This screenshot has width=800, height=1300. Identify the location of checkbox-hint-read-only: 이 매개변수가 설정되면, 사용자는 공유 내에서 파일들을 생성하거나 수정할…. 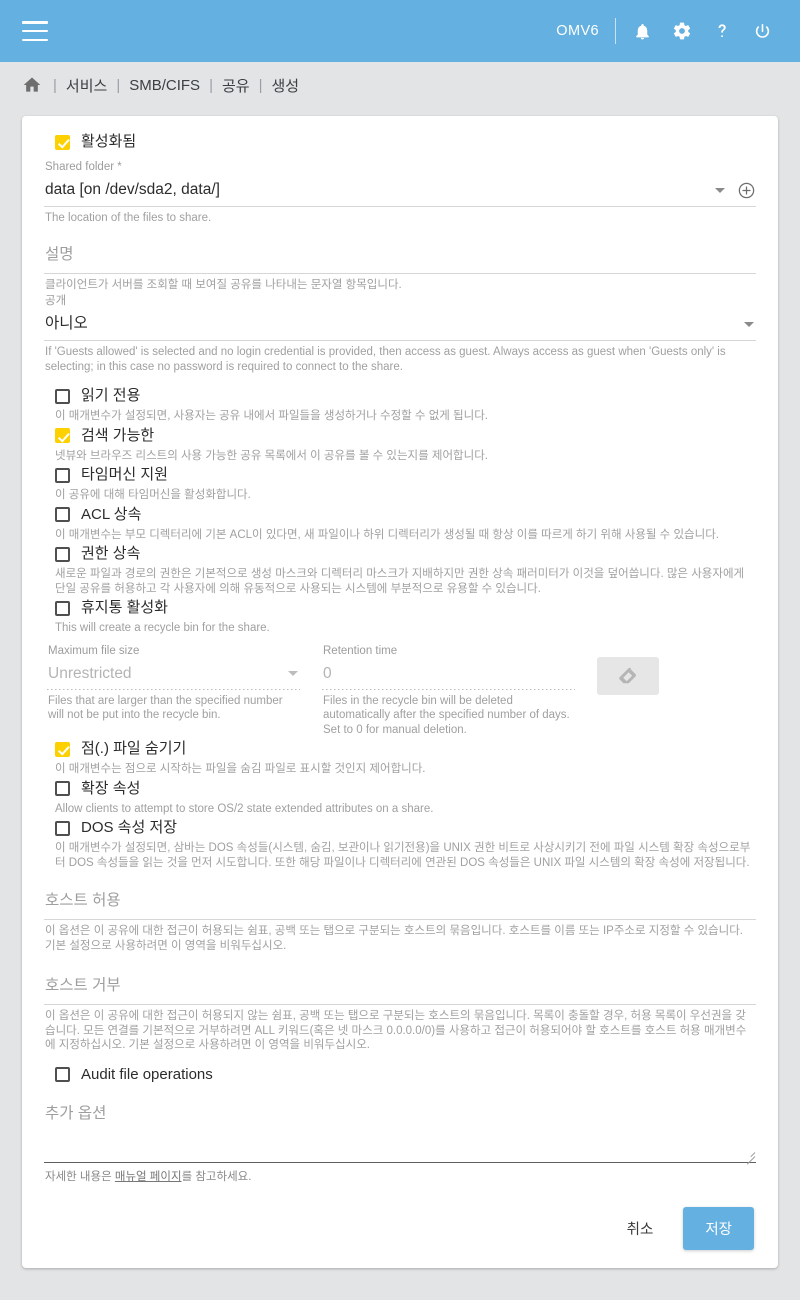
(271, 416).